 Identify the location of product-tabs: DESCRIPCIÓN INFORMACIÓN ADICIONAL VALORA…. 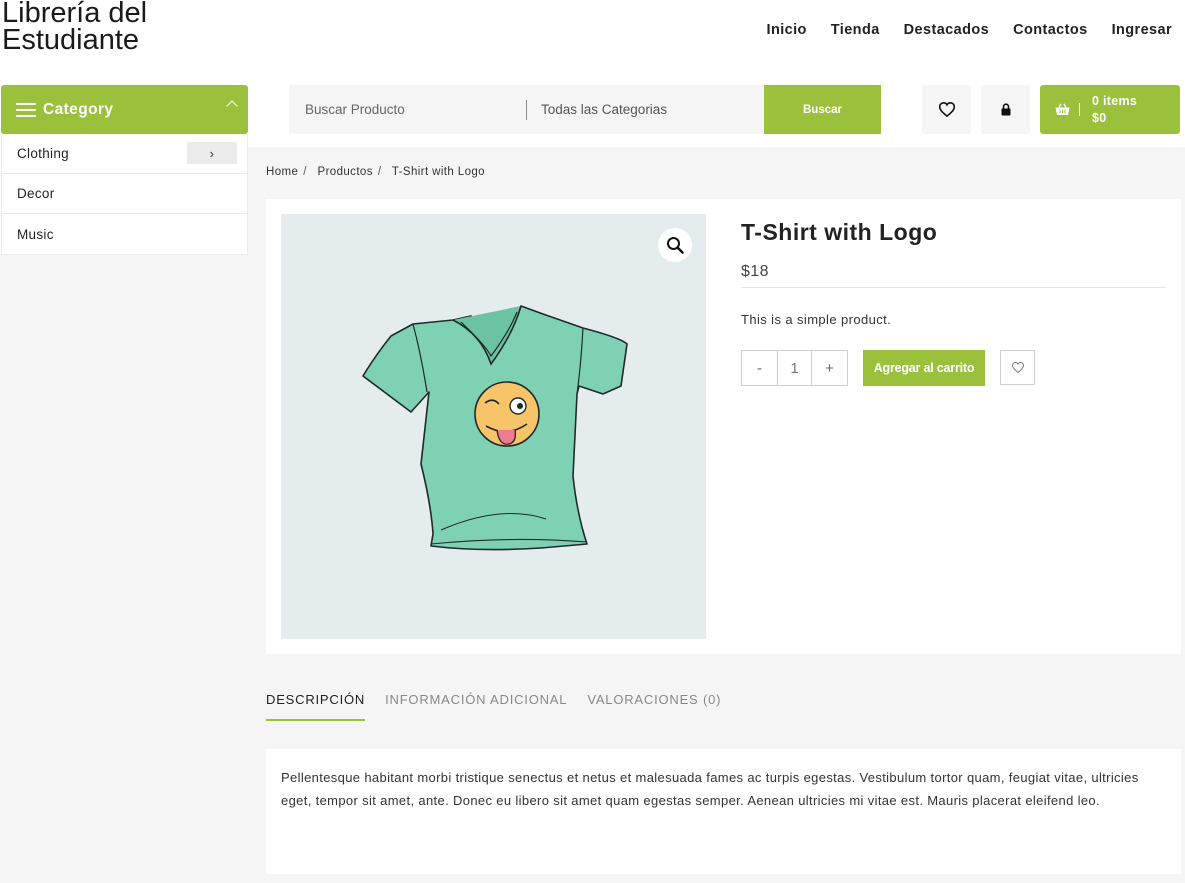
(493, 706).